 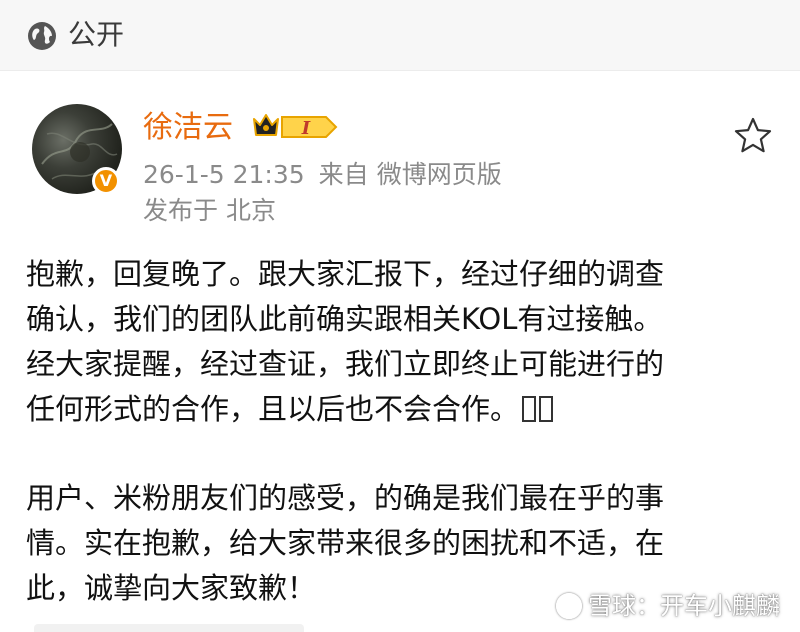 What do you see at coordinates (439, 174) in the screenshot?
I see `source-client: 微博网页版` at bounding box center [439, 174].